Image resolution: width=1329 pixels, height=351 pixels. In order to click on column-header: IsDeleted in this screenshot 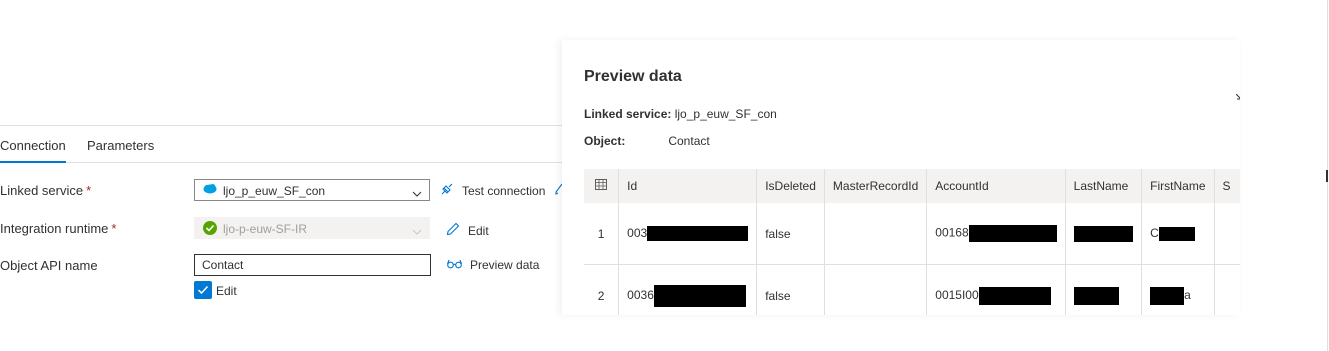, I will do `click(790, 186)`.